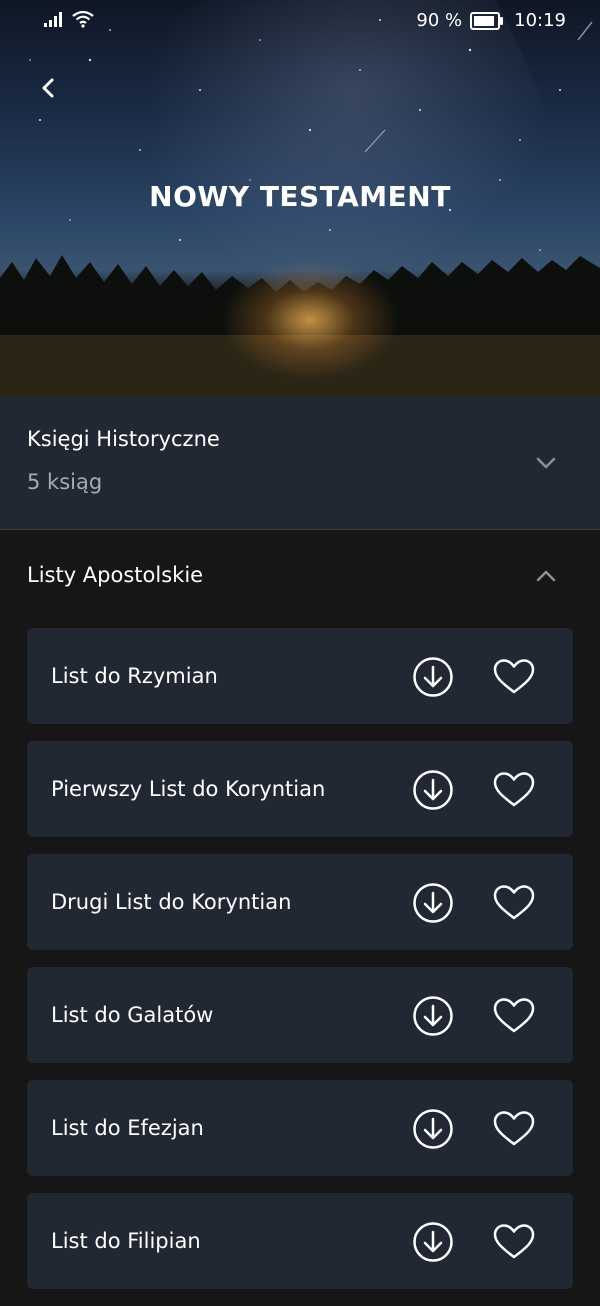 The width and height of the screenshot is (600, 1306). I want to click on expand-button, so click(546, 463).